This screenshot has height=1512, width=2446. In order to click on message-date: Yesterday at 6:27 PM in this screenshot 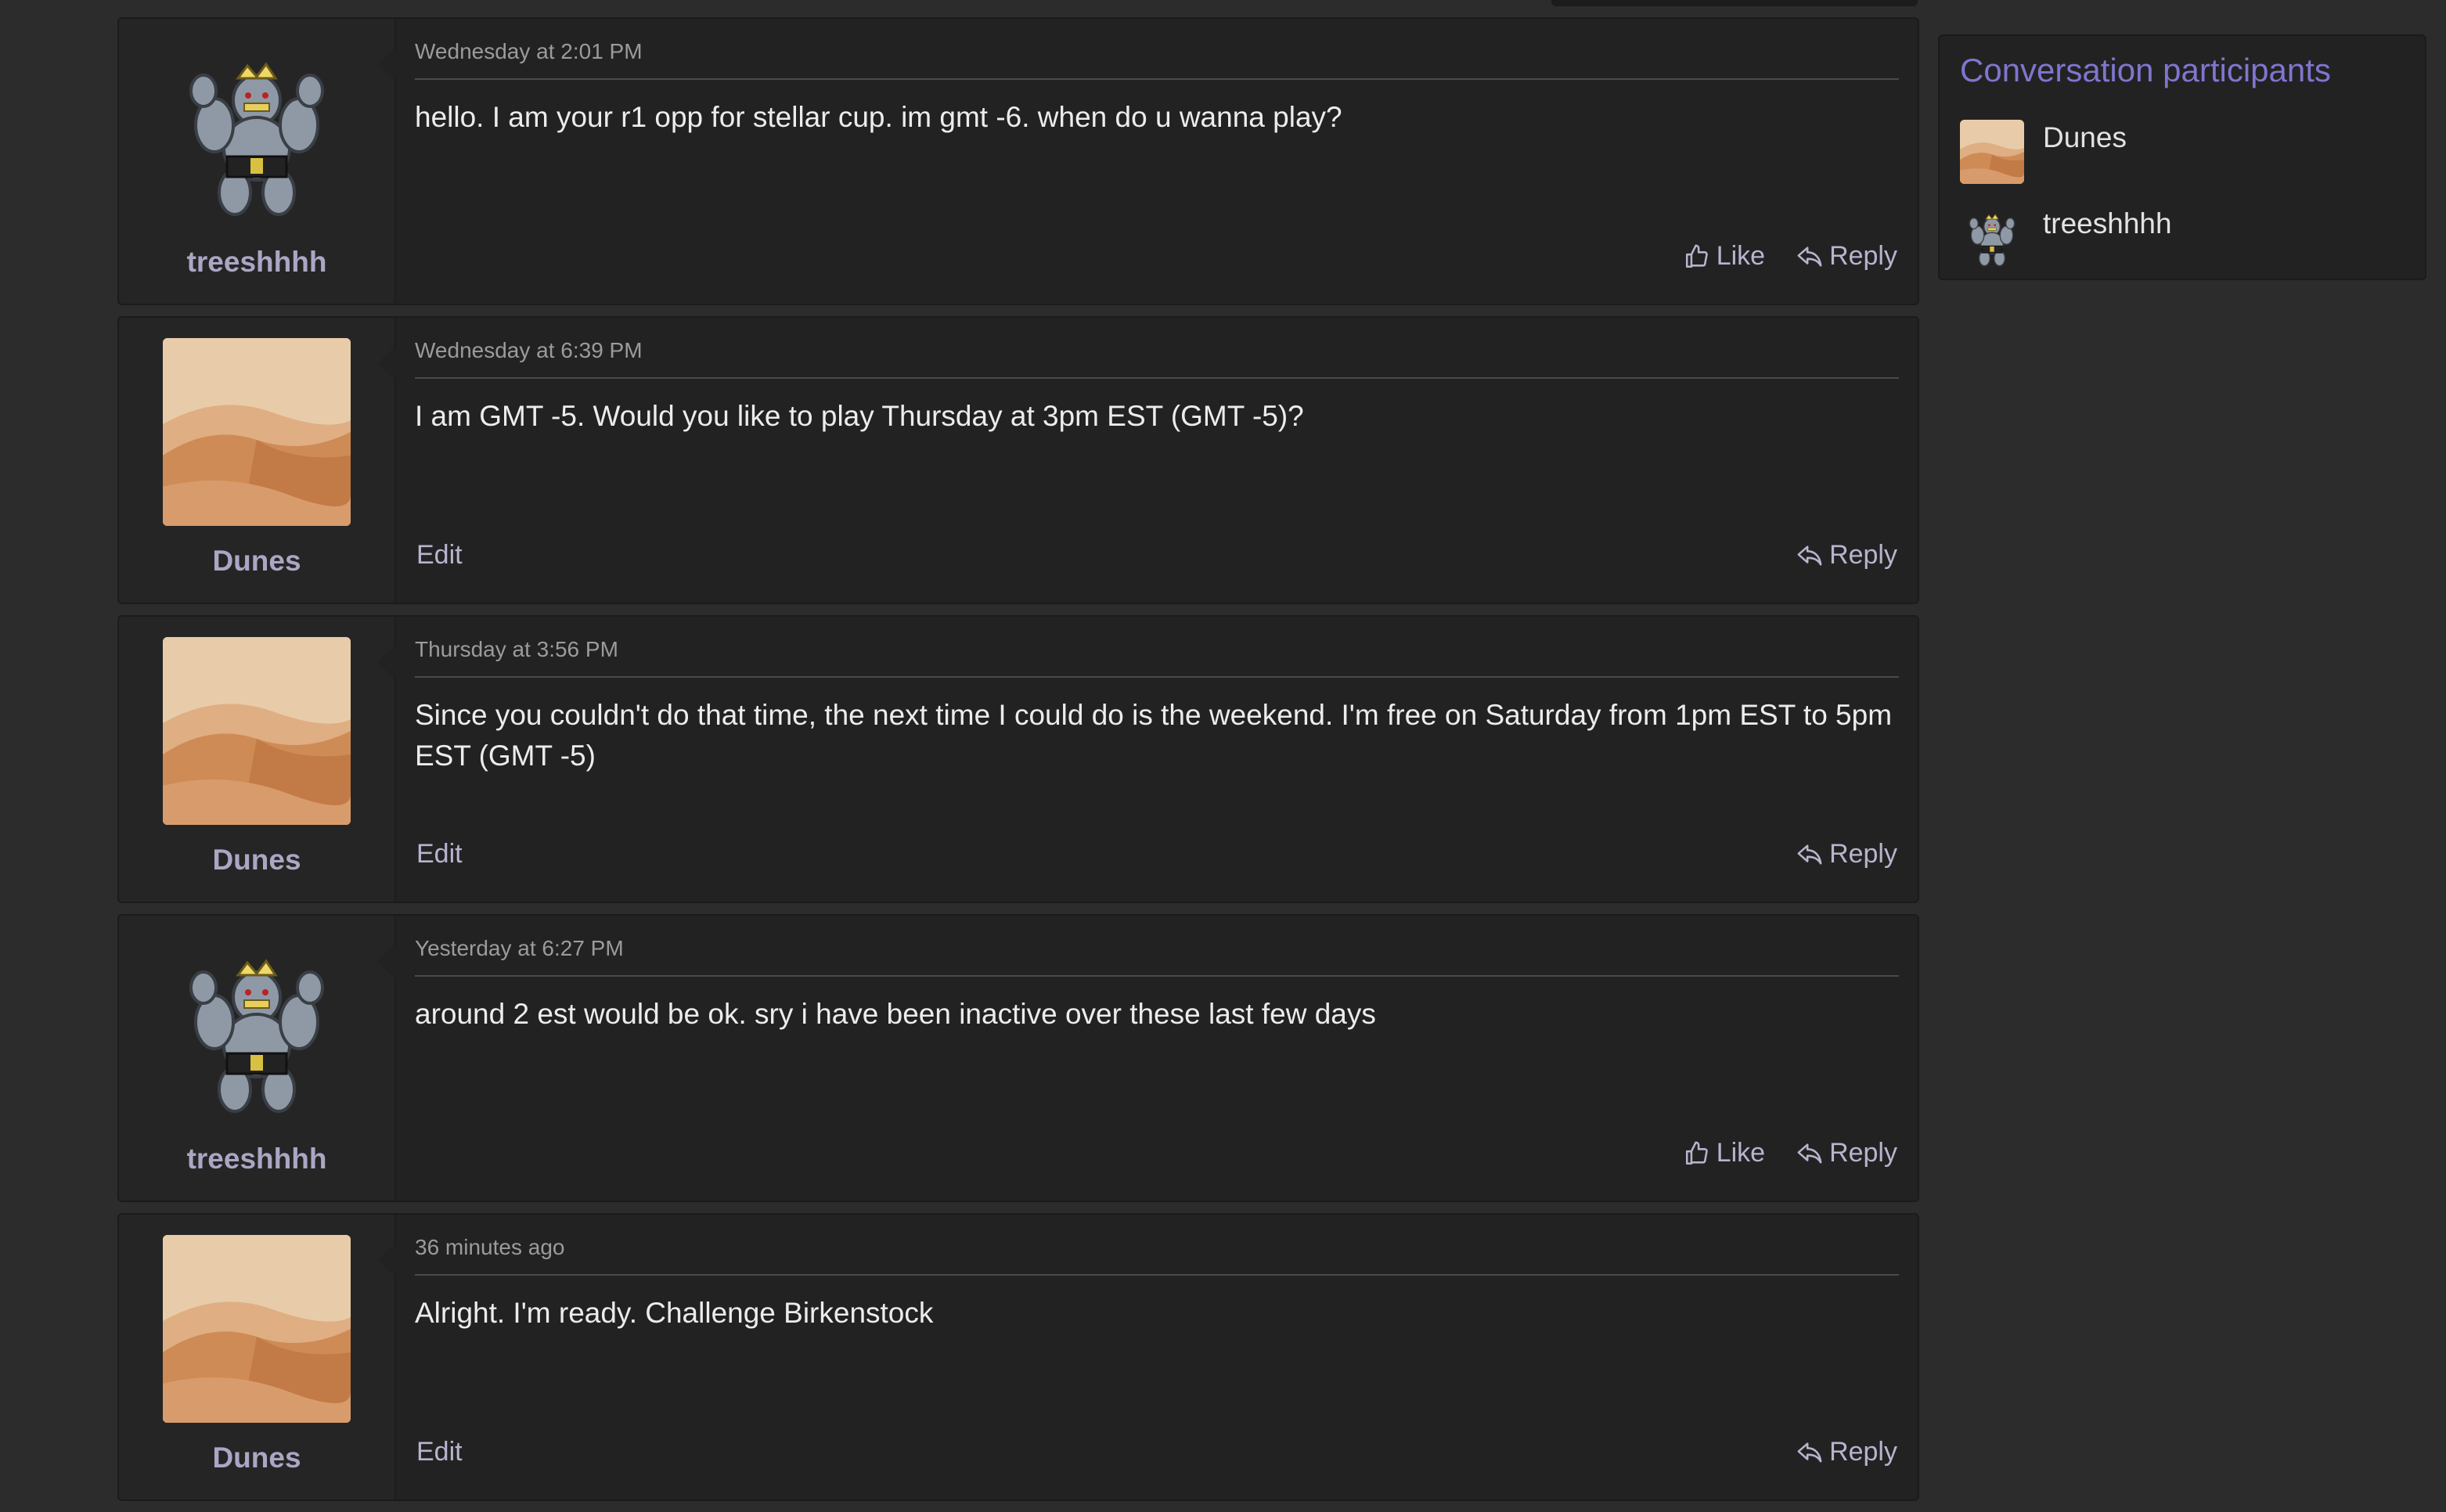, I will do `click(1157, 956)`.